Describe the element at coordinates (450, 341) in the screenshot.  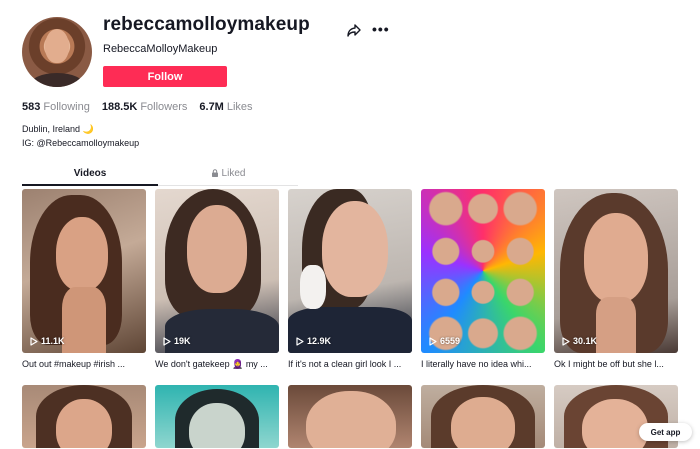
I see `view-count-value: 6559` at that location.